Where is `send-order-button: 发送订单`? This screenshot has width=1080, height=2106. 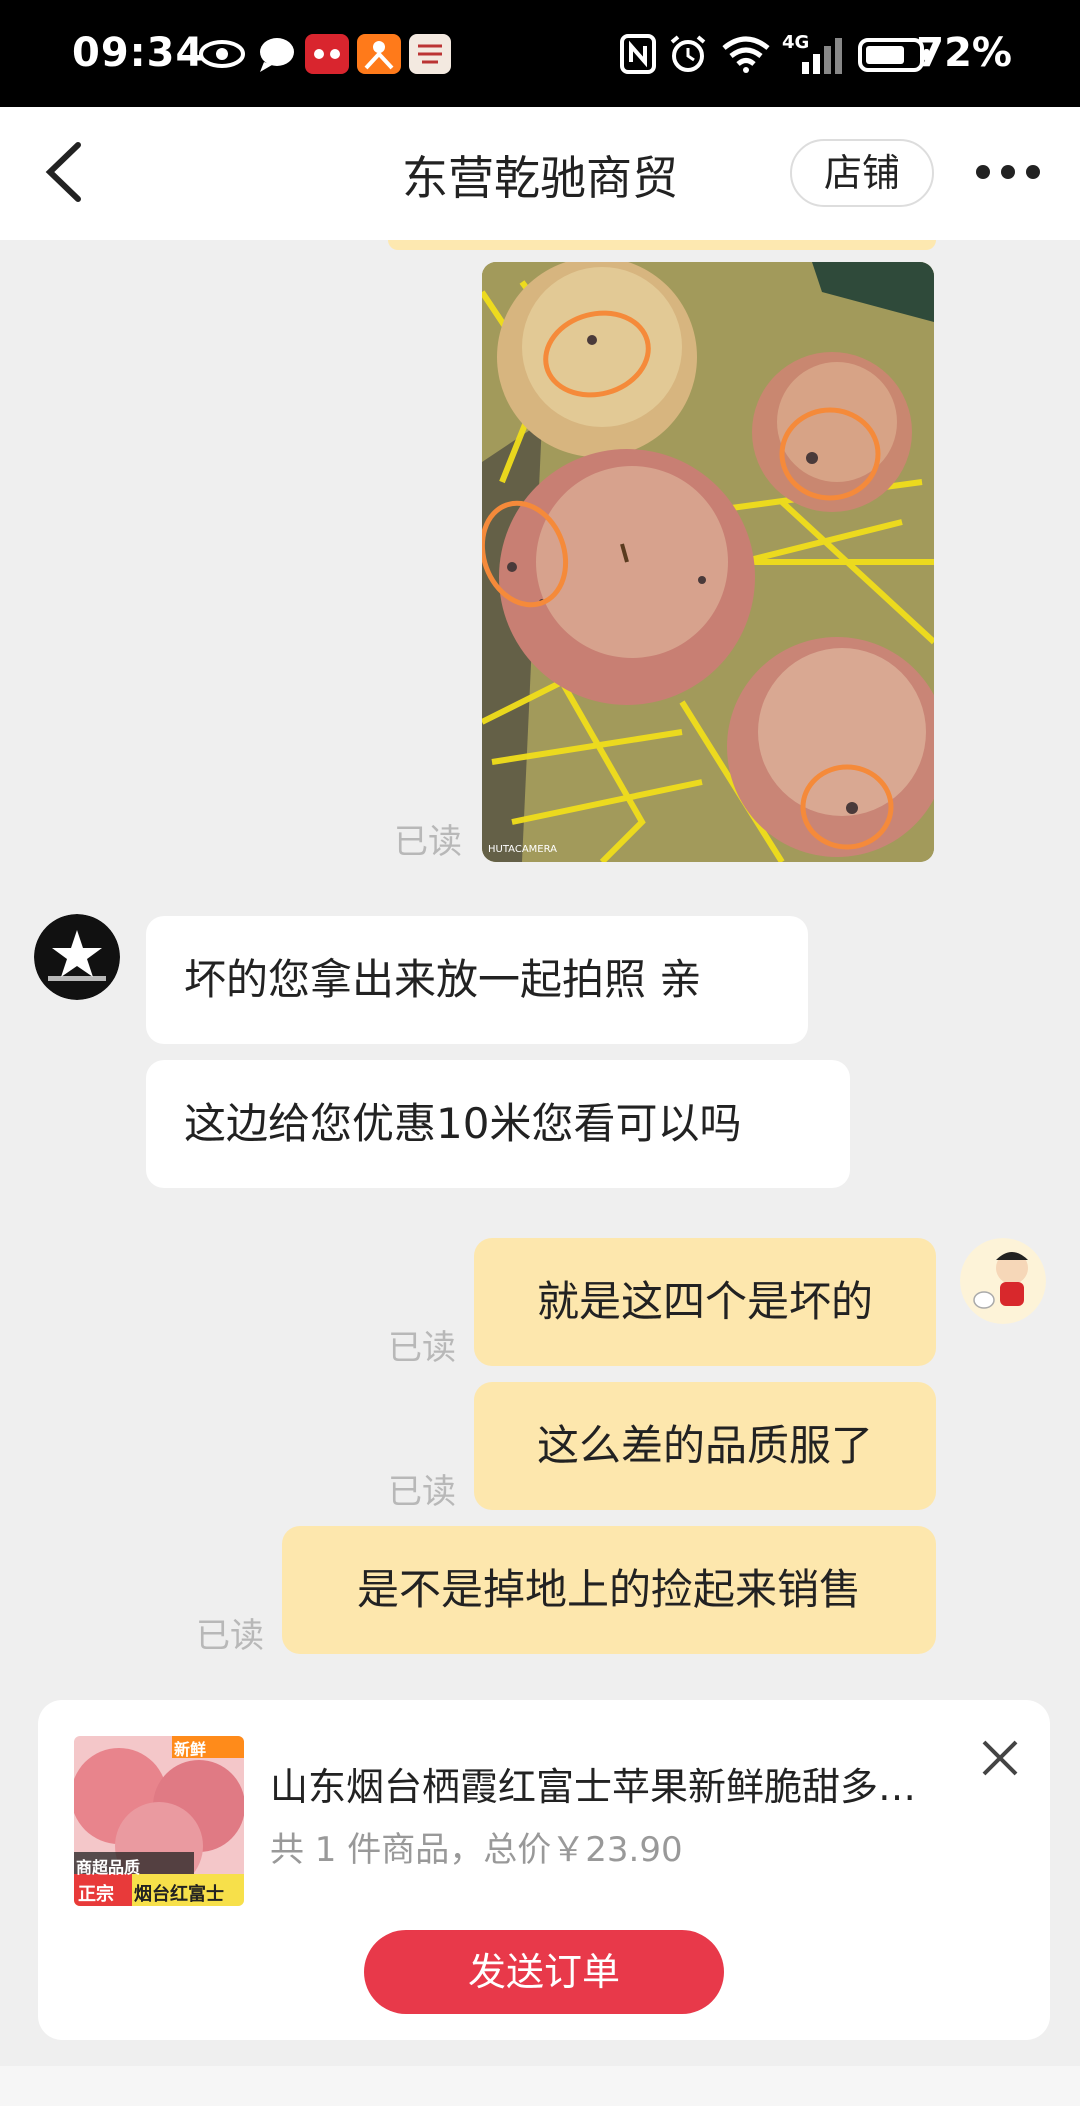 send-order-button: 发送订单 is located at coordinates (544, 1972).